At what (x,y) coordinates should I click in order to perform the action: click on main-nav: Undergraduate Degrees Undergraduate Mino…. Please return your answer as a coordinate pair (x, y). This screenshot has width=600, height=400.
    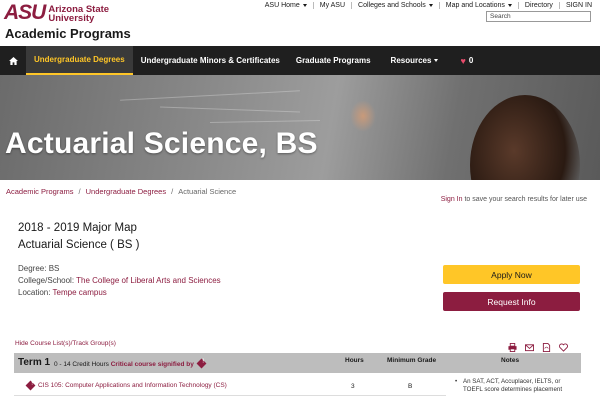
    Looking at the image, I should click on (300, 60).